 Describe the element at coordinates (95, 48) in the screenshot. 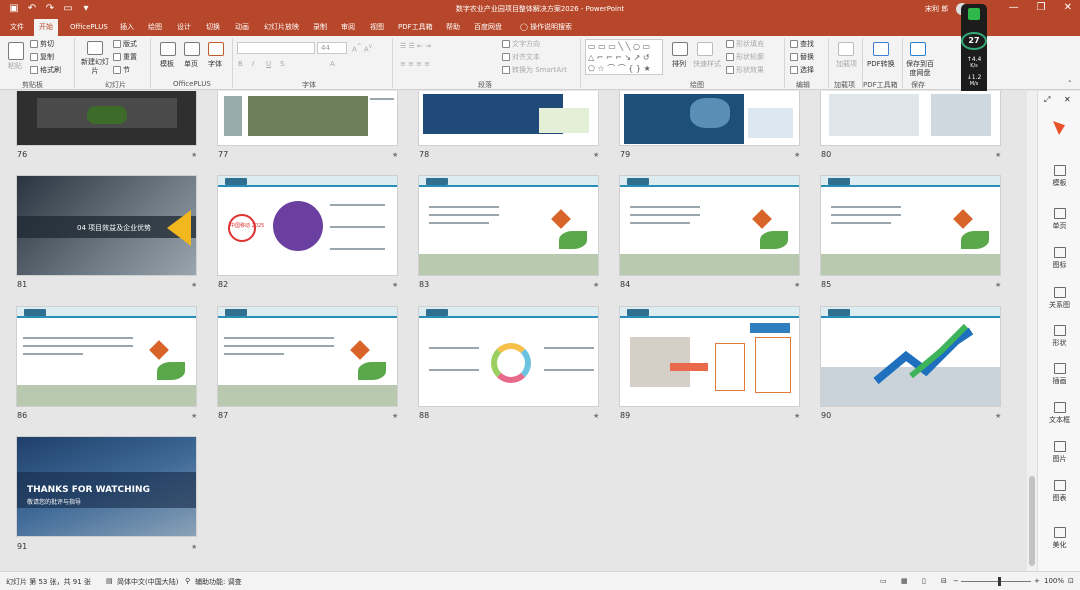

I see `new-slide-icon` at that location.